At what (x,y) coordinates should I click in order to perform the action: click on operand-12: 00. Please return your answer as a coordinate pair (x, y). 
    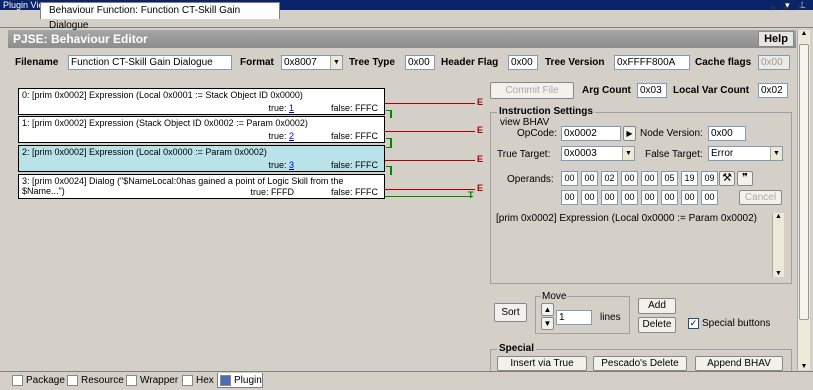
    Looking at the image, I should click on (649, 197).